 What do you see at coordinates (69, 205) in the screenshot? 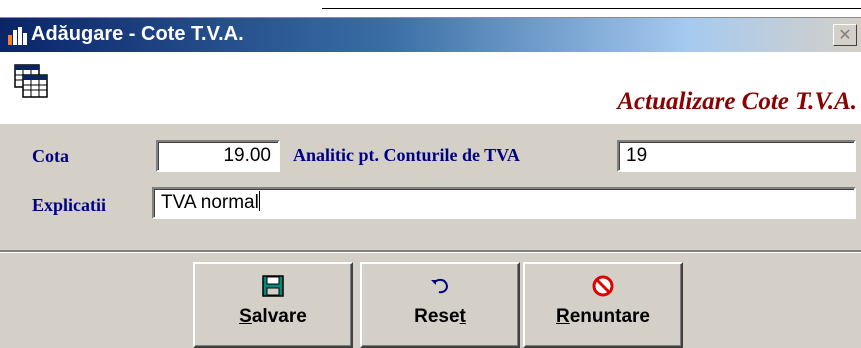
I see `explicatii-label: Explicatii` at bounding box center [69, 205].